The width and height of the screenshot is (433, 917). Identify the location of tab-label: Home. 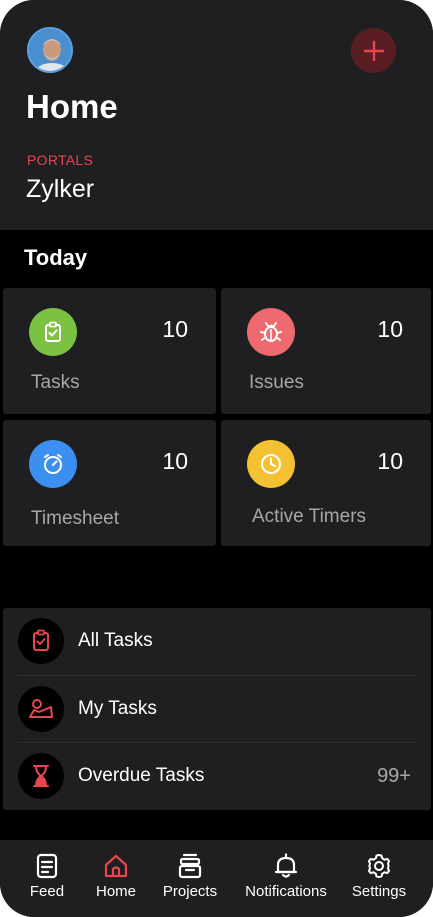
(115, 891).